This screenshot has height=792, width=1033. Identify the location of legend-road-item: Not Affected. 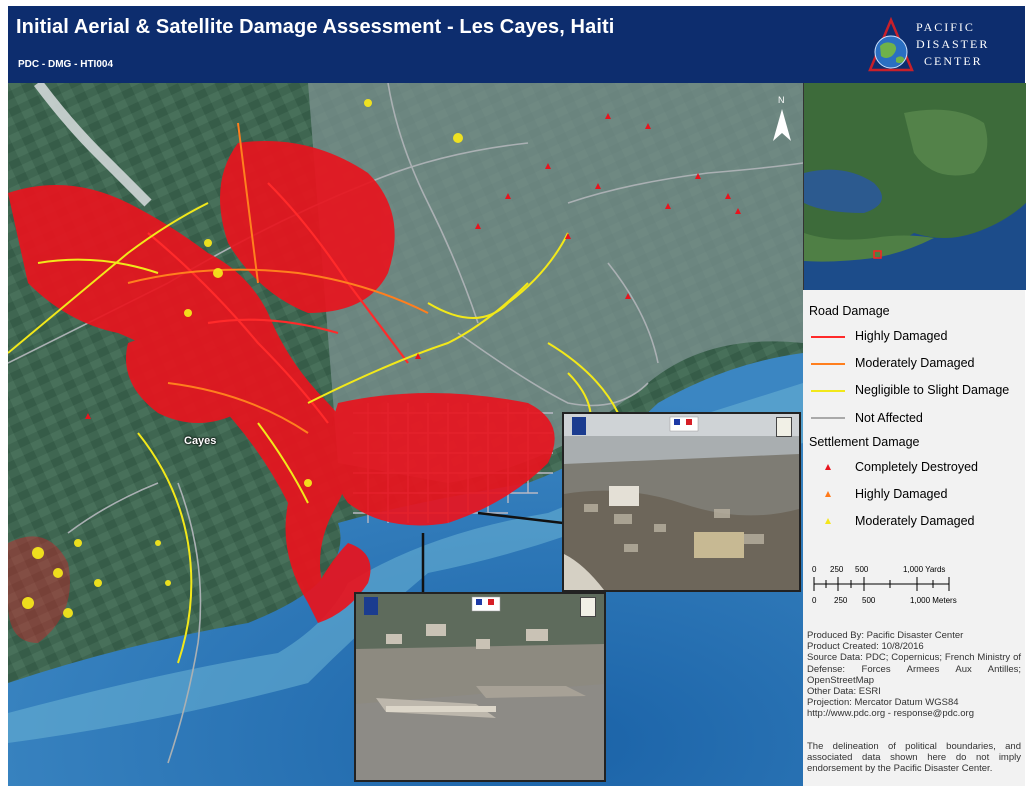
(889, 418).